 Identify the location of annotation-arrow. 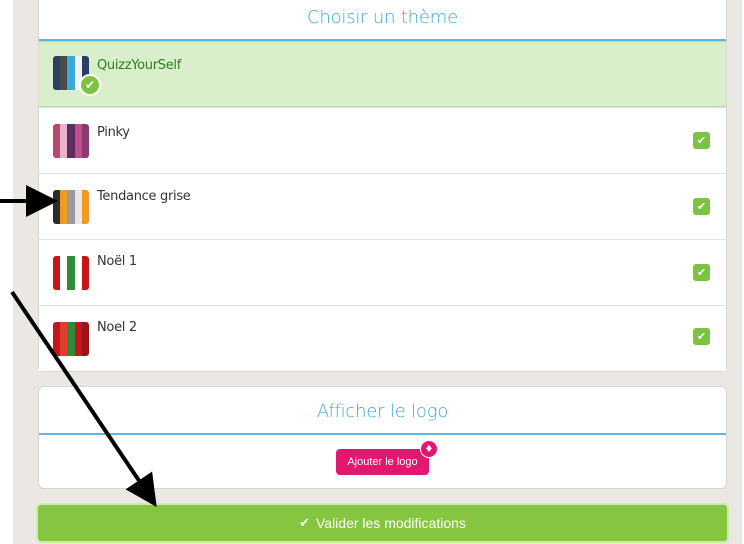
(83, 398).